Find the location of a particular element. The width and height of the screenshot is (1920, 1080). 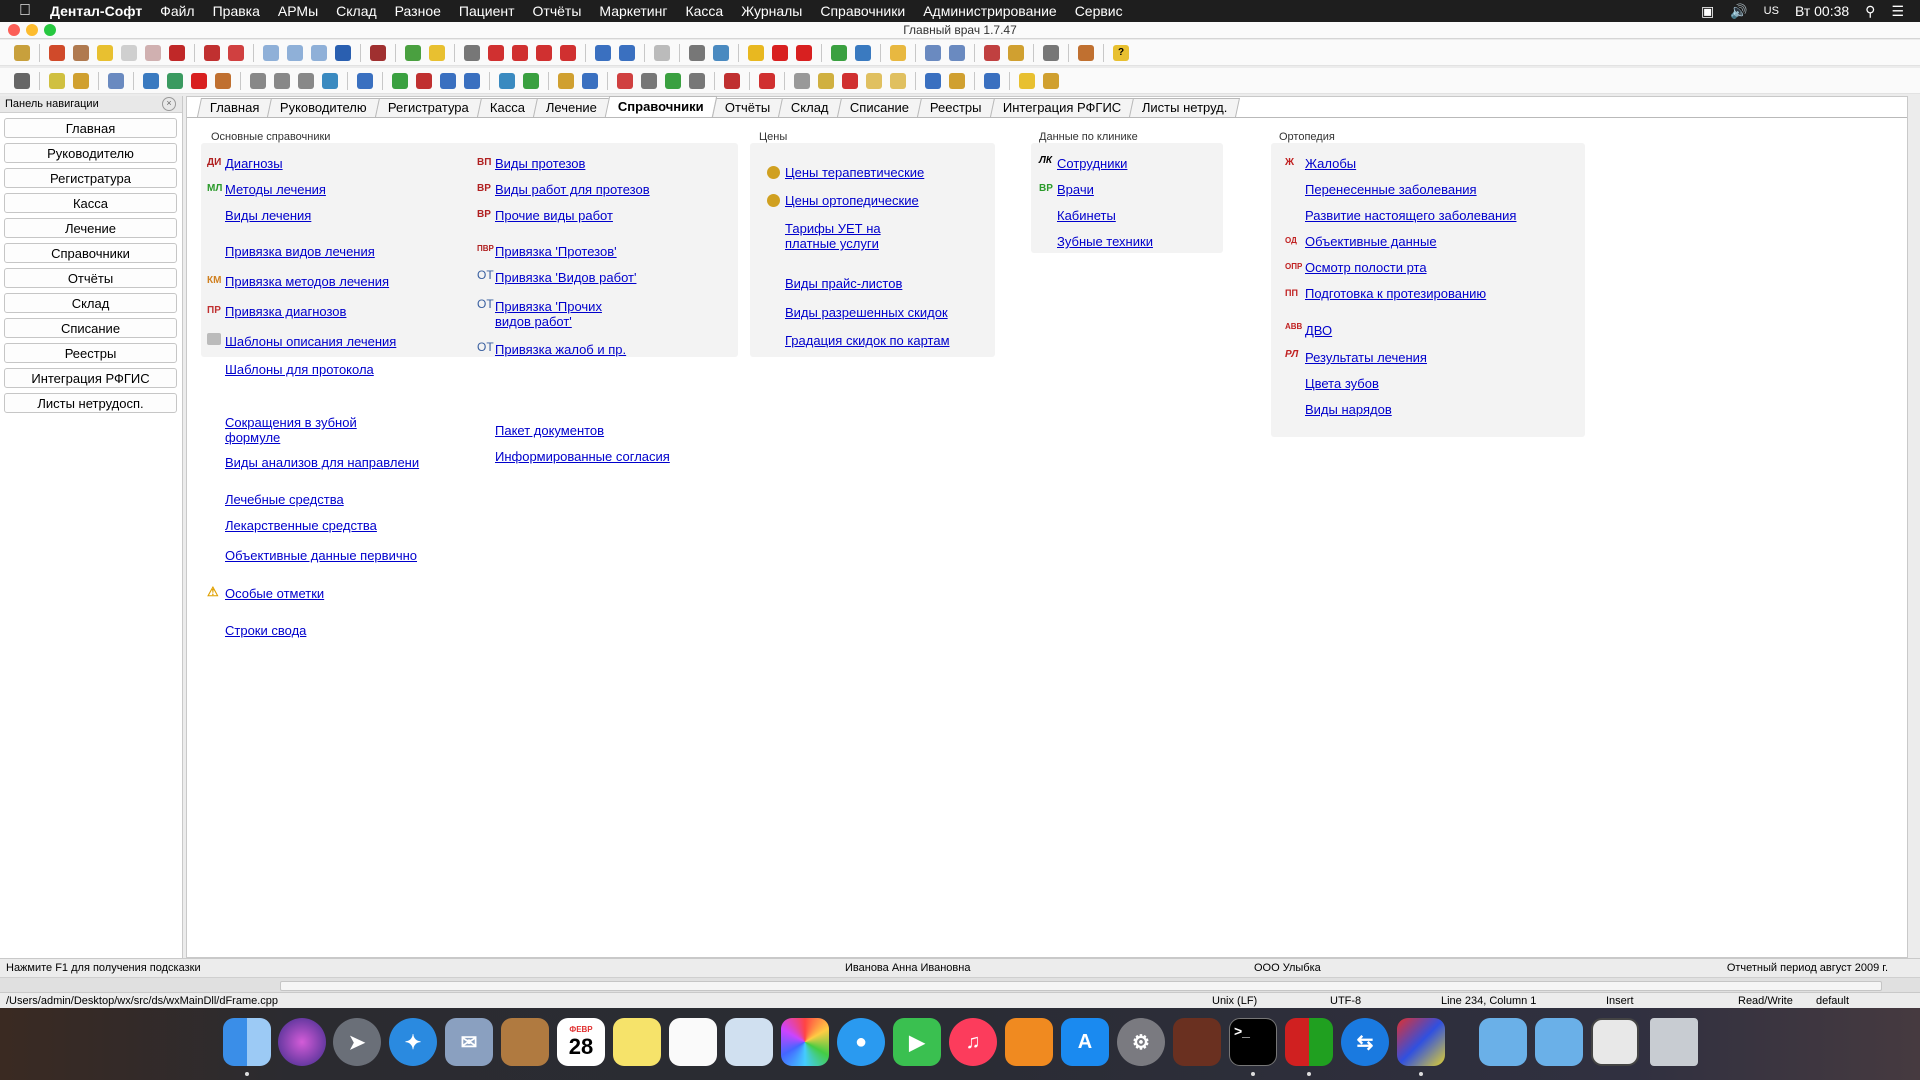

menu-journals: Журналы is located at coordinates (771, 11).